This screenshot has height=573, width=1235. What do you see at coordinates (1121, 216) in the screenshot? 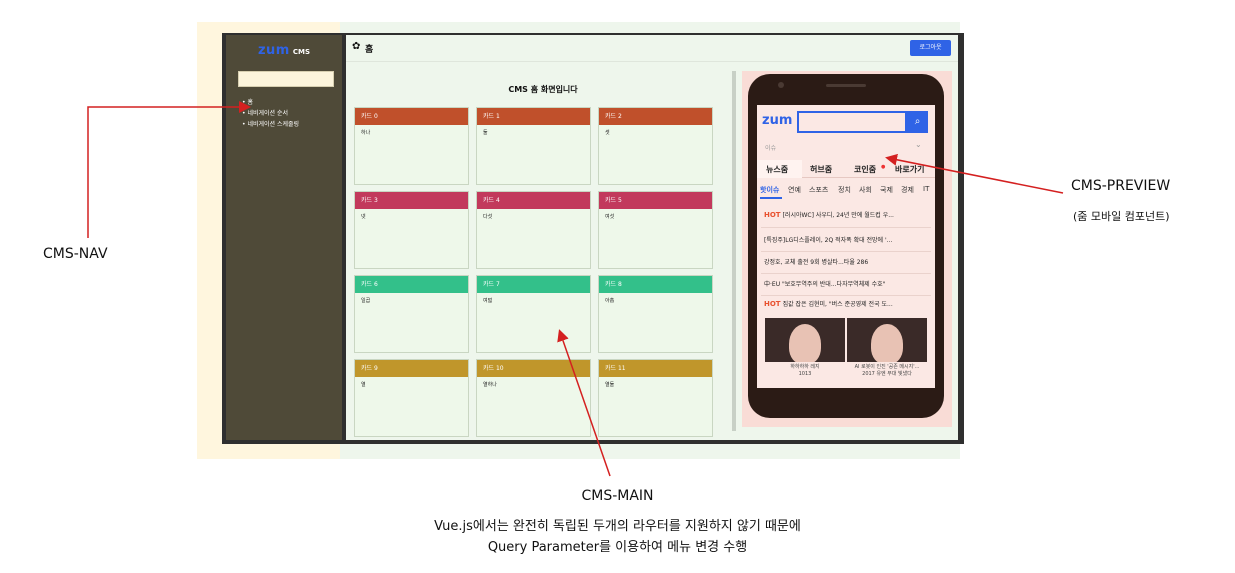
I see `preview-annotation-sub: (줌 모바일 컴포넌트)` at bounding box center [1121, 216].